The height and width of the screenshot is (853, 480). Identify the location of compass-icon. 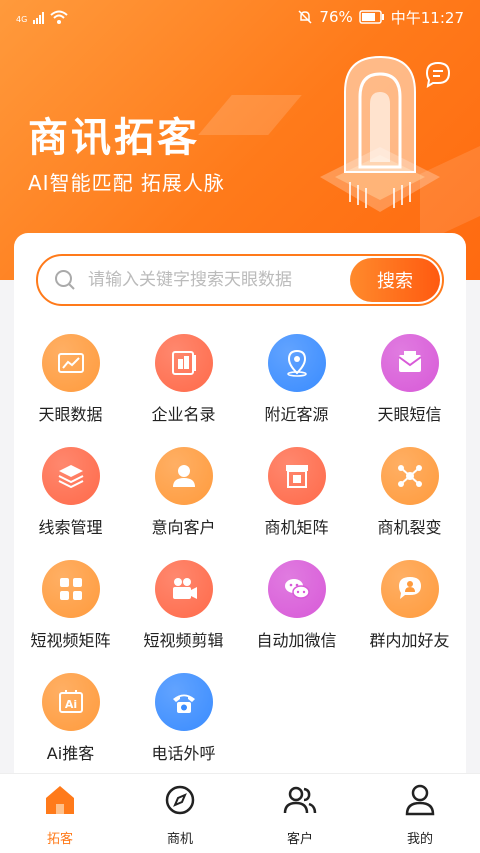
(180, 800).